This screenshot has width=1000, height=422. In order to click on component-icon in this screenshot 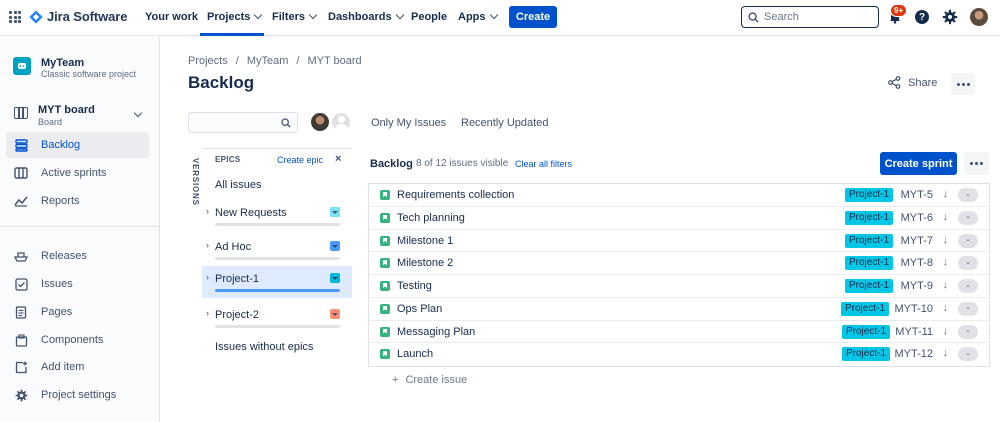, I will do `click(21, 340)`.